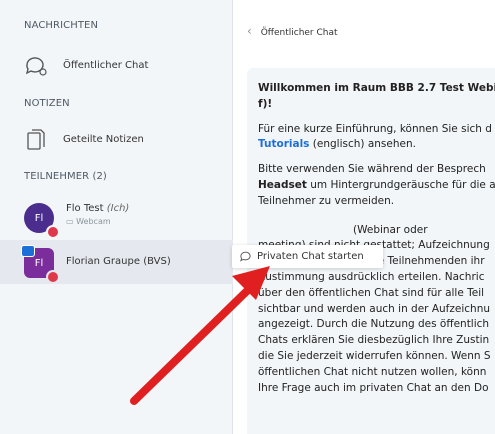 This screenshot has width=495, height=434. I want to click on chevron-left-icon: ‹, so click(249, 31).